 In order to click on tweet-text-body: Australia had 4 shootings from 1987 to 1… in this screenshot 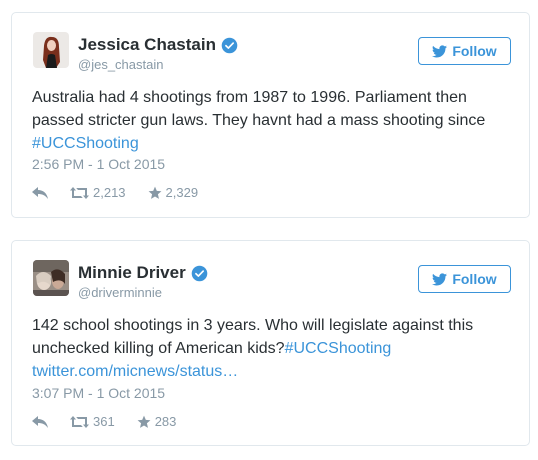, I will do `click(259, 109)`.